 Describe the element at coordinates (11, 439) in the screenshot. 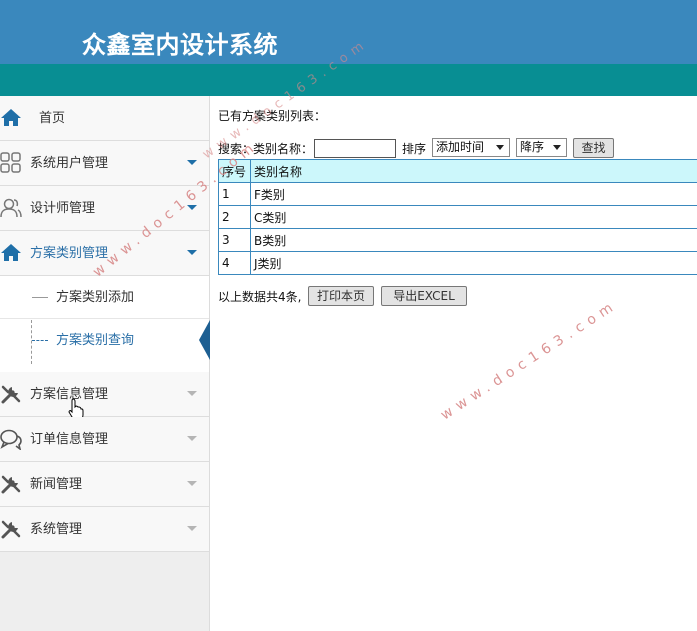

I see `chat-icon` at that location.